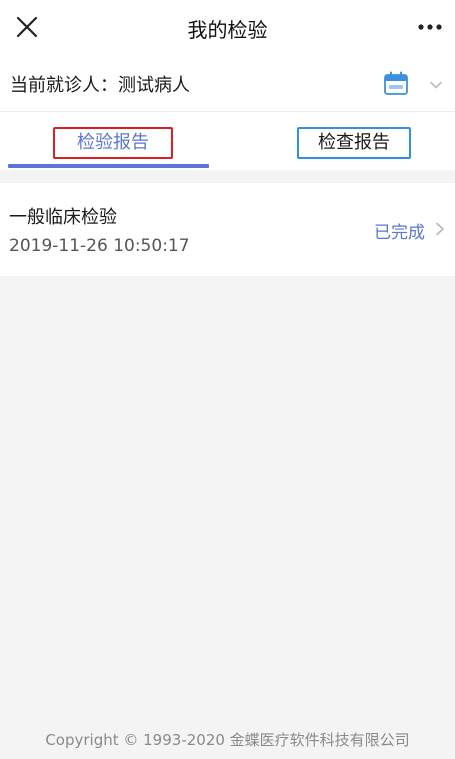 The width and height of the screenshot is (455, 759). I want to click on nav-bar: 我的检验, so click(227, 27).